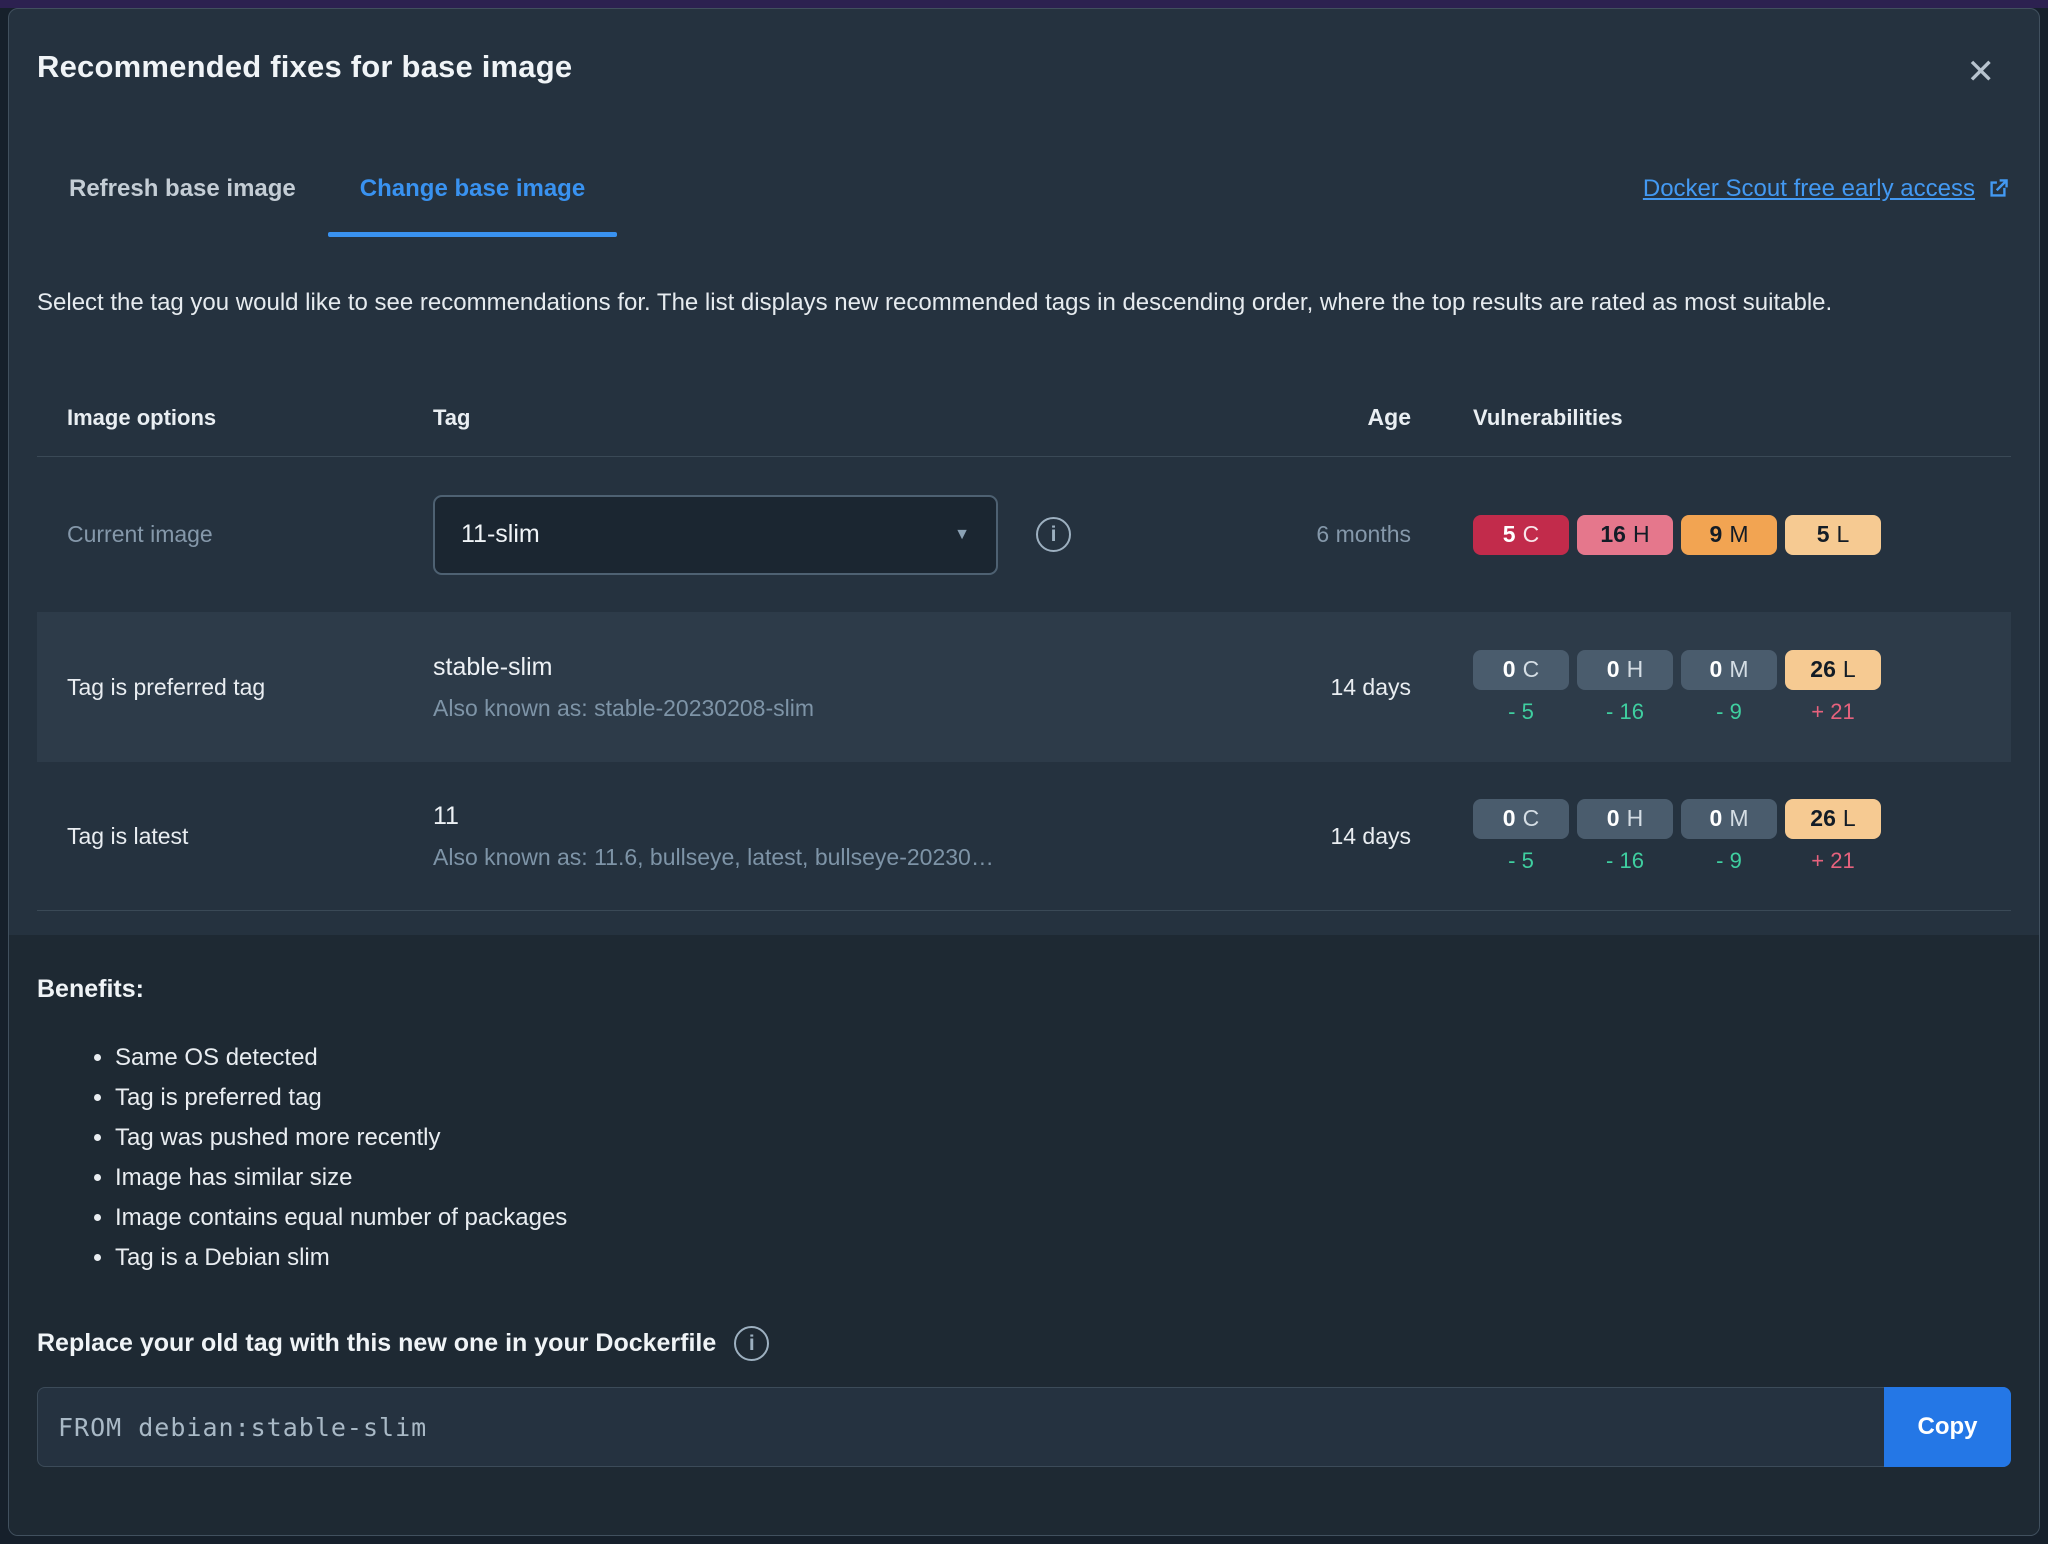 This screenshot has height=1544, width=2048. I want to click on benefit-item: Image contains equal number of packages, so click(1063, 1218).